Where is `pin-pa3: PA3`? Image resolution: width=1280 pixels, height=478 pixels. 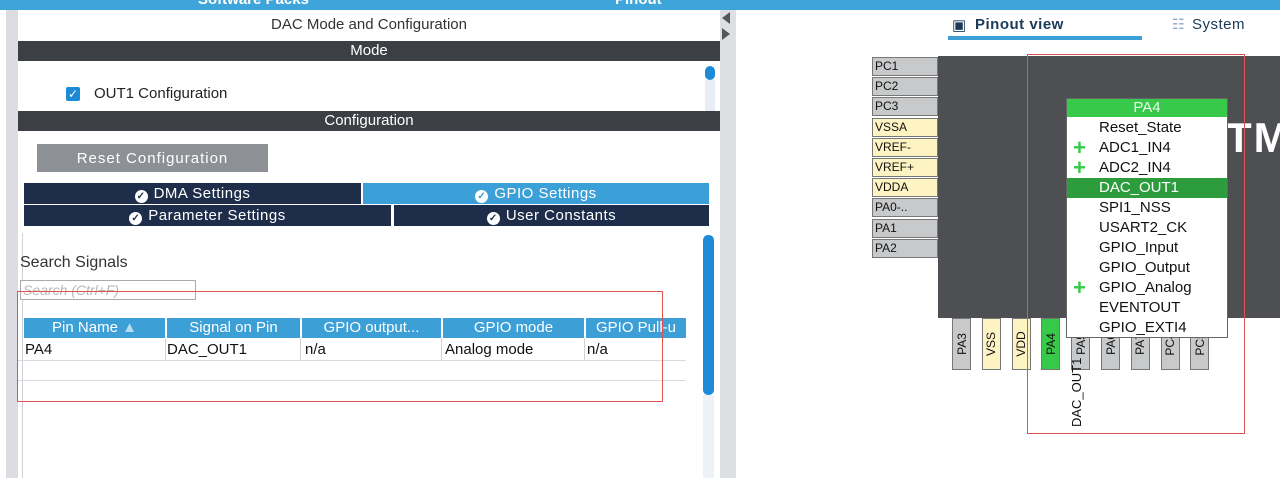
pin-pa3: PA3 is located at coordinates (961, 344).